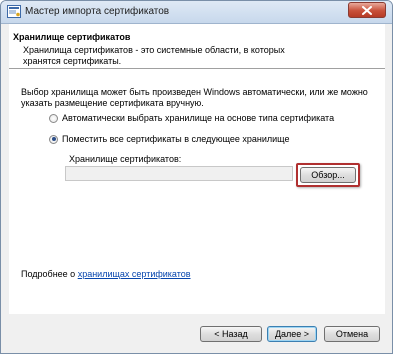  I want to click on radio-button-unchecked, so click(53, 118).